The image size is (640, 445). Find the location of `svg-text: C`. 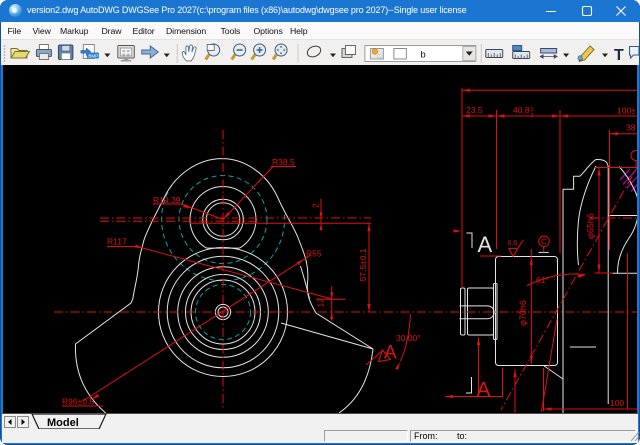

svg-text: C is located at coordinates (544, 241).